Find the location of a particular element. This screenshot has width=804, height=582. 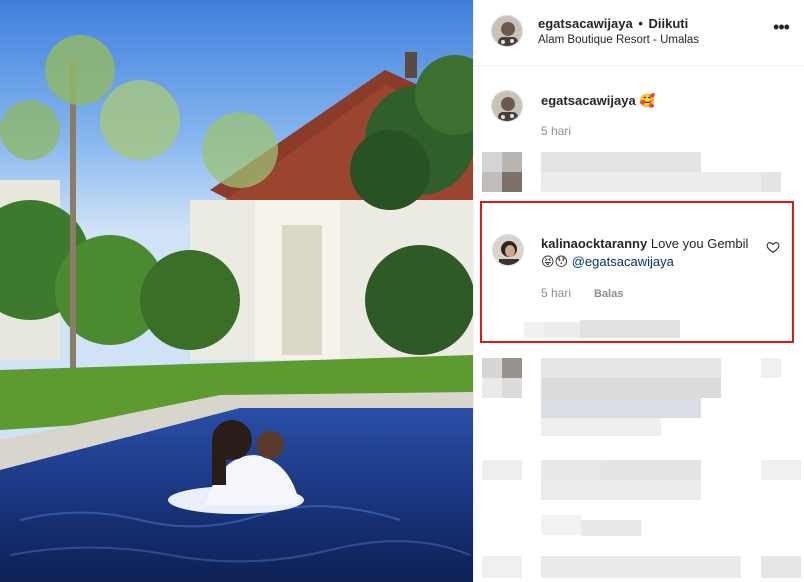

more-options-button: ••• is located at coordinates (781, 28).